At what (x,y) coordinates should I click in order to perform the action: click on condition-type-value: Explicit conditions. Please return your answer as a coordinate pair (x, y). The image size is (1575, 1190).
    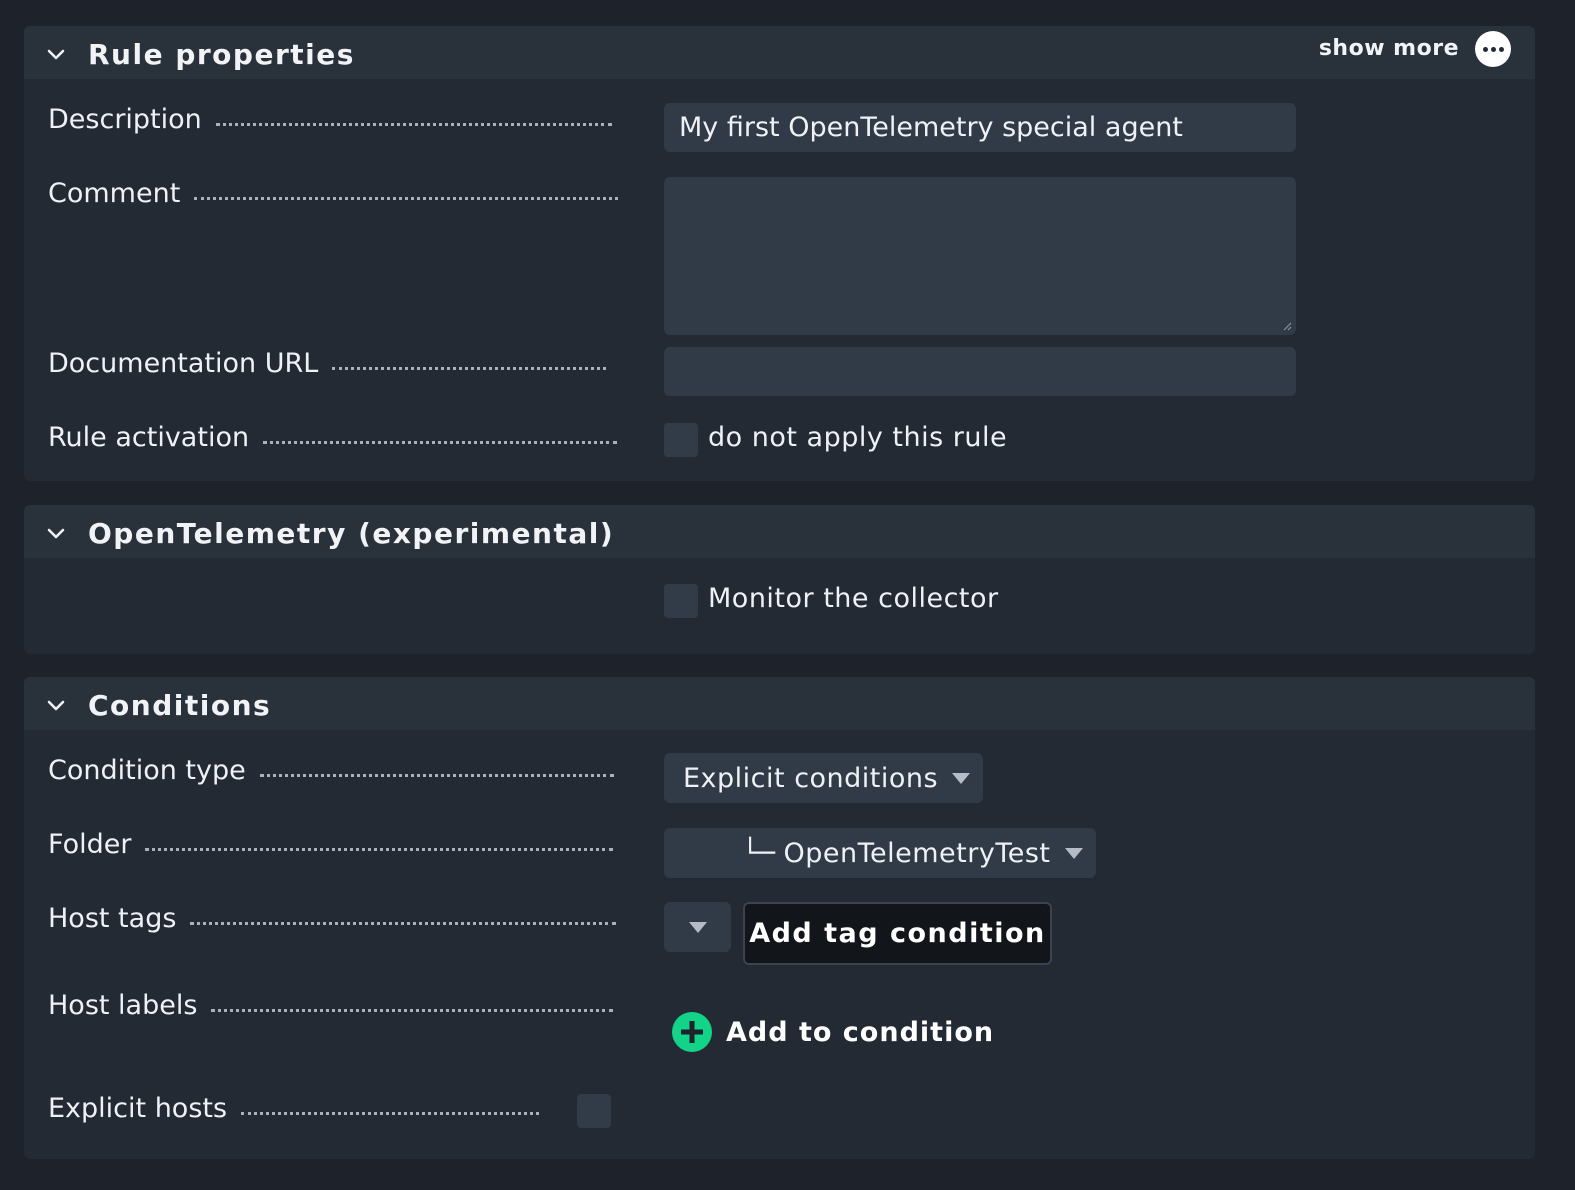
    Looking at the image, I should click on (811, 778).